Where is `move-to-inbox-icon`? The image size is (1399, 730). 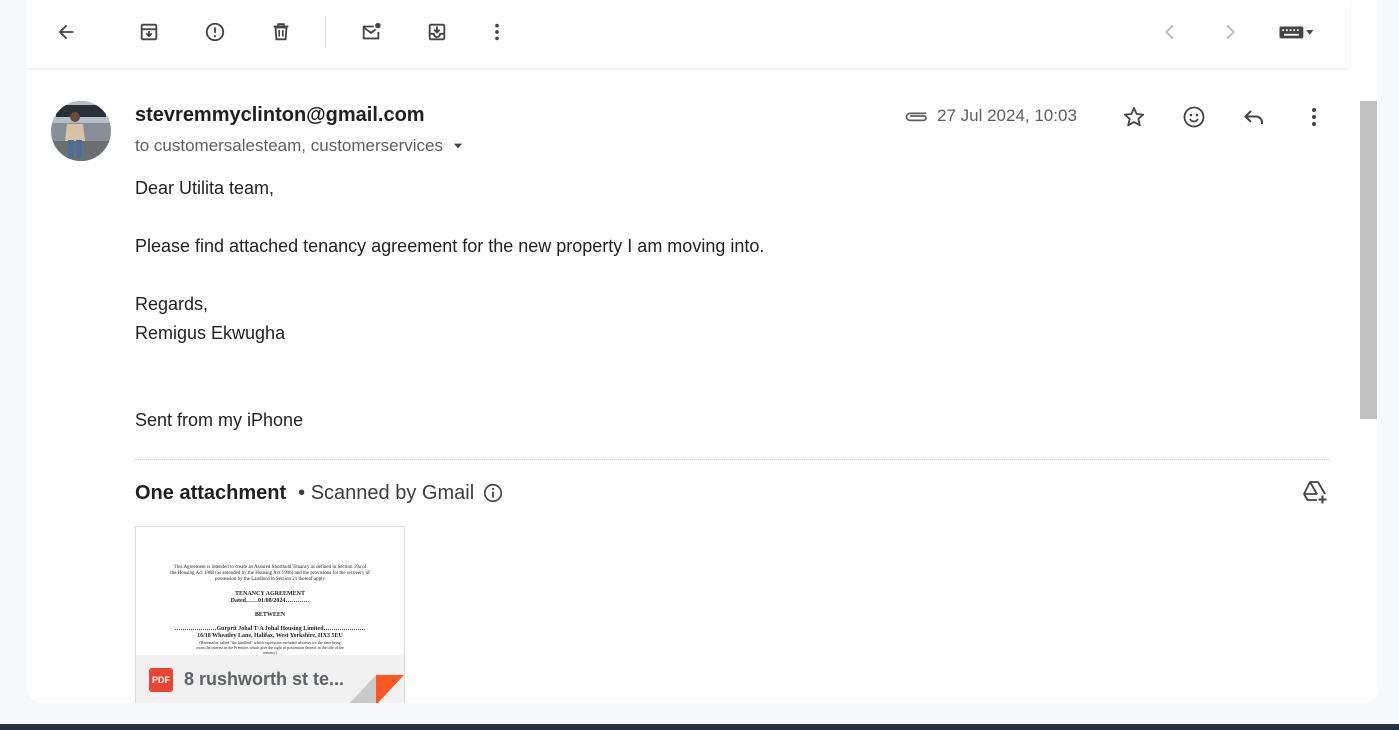
move-to-inbox-icon is located at coordinates (437, 32).